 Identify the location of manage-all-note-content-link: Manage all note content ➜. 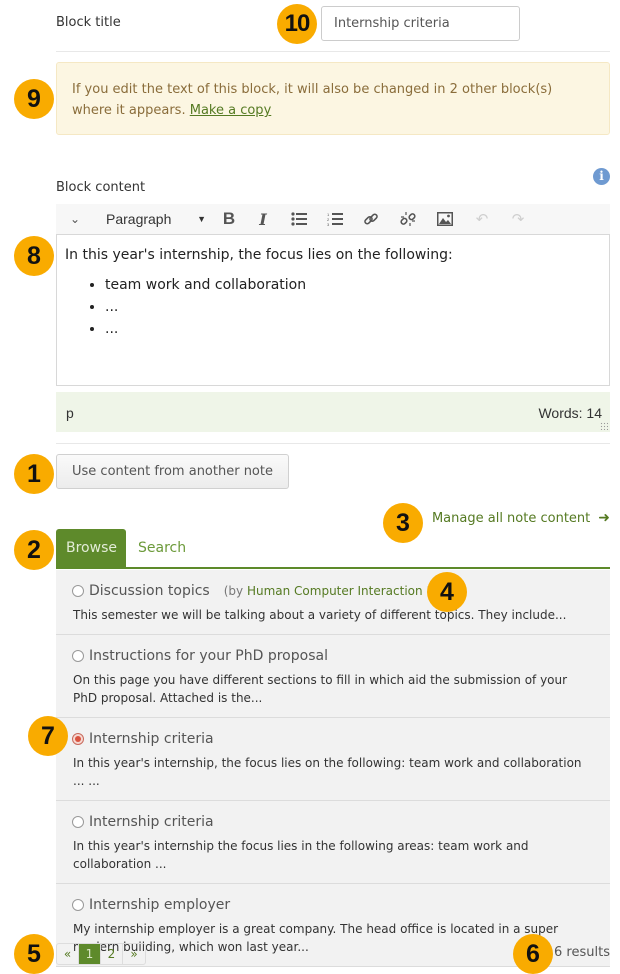
(521, 518).